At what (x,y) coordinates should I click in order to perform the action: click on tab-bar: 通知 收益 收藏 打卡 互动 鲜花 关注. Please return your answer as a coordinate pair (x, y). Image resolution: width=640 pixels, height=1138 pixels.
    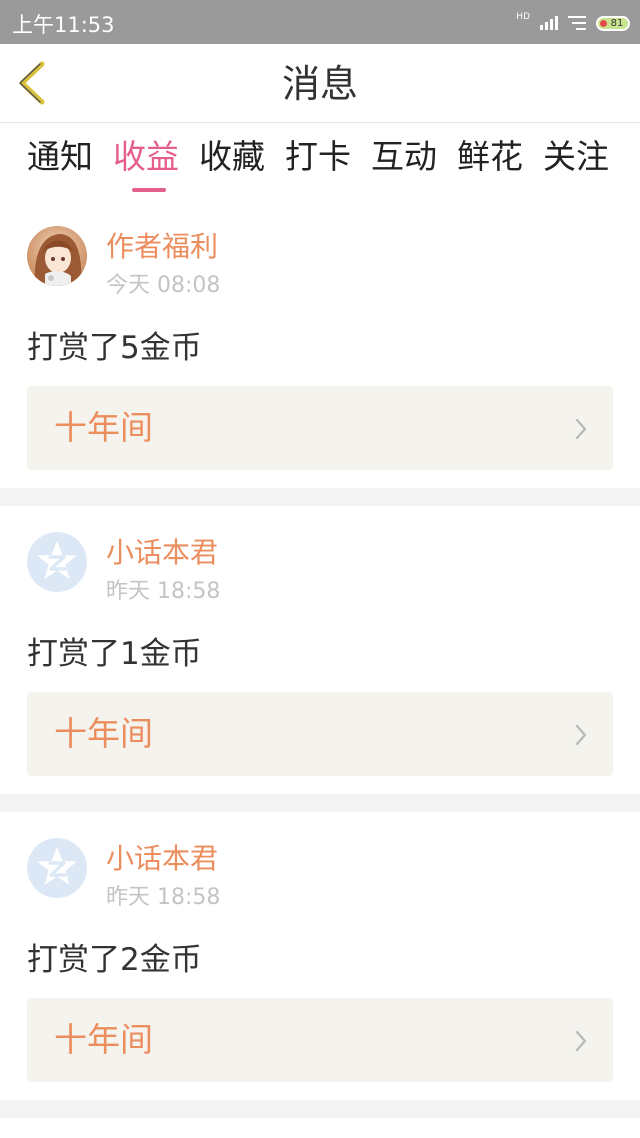
    Looking at the image, I should click on (320, 160).